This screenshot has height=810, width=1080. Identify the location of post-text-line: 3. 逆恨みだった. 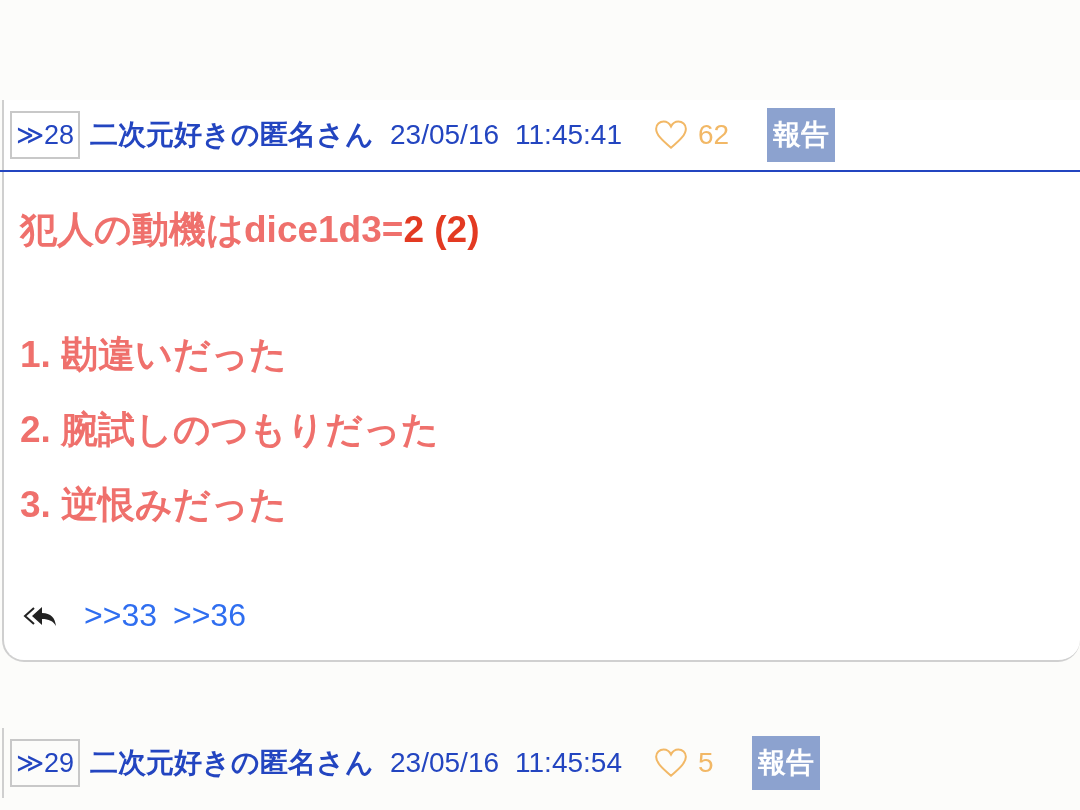
(154, 504).